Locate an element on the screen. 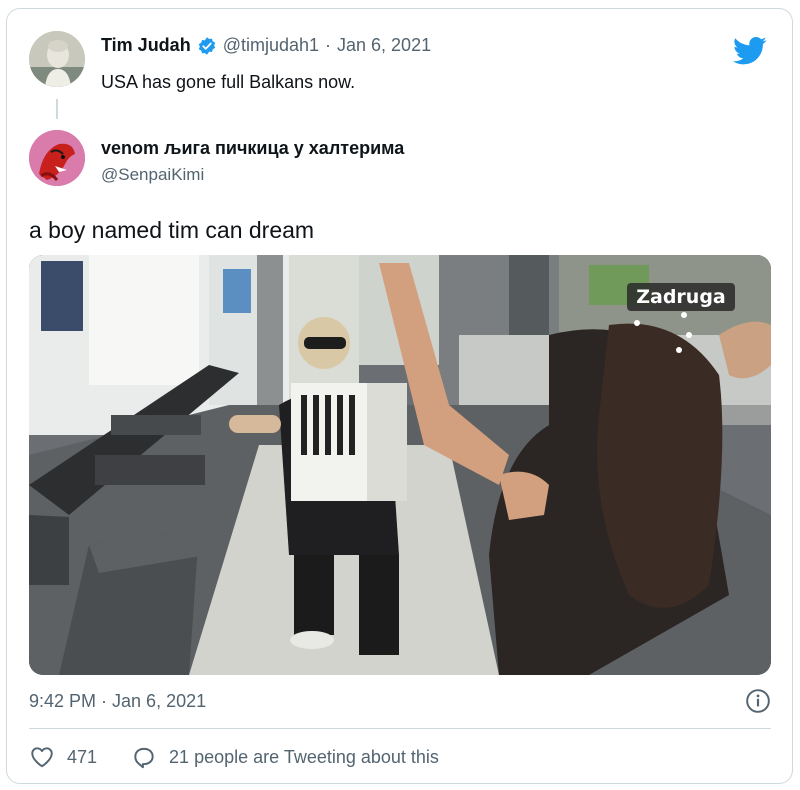  tweeting-about-link: 21 people are Tweeting about this is located at coordinates (285, 757).